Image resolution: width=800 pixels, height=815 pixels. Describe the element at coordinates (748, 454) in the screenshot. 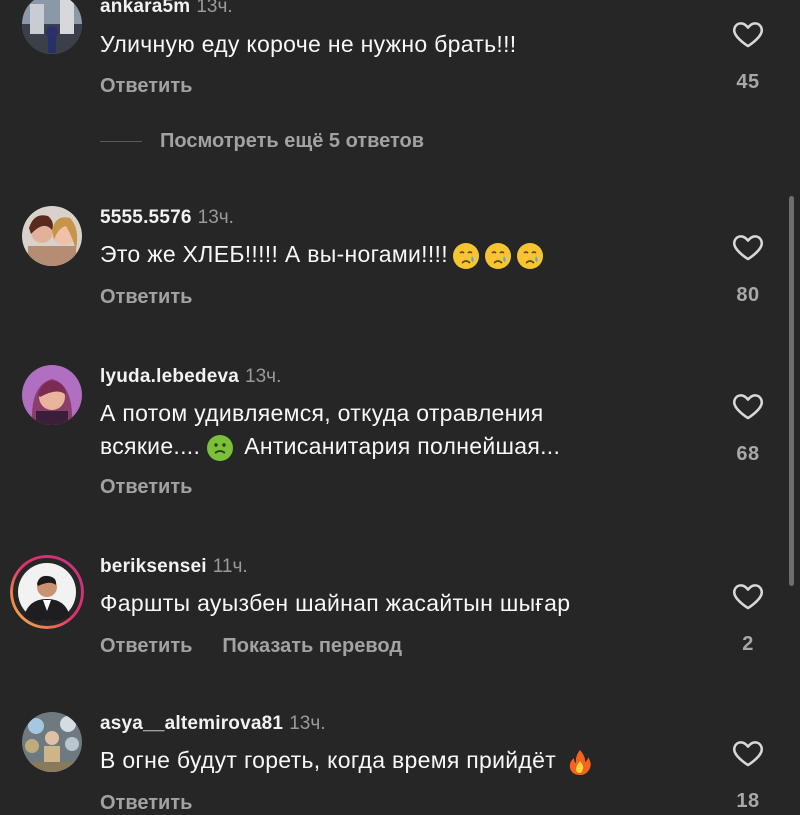

I see `like-count: 68` at that location.